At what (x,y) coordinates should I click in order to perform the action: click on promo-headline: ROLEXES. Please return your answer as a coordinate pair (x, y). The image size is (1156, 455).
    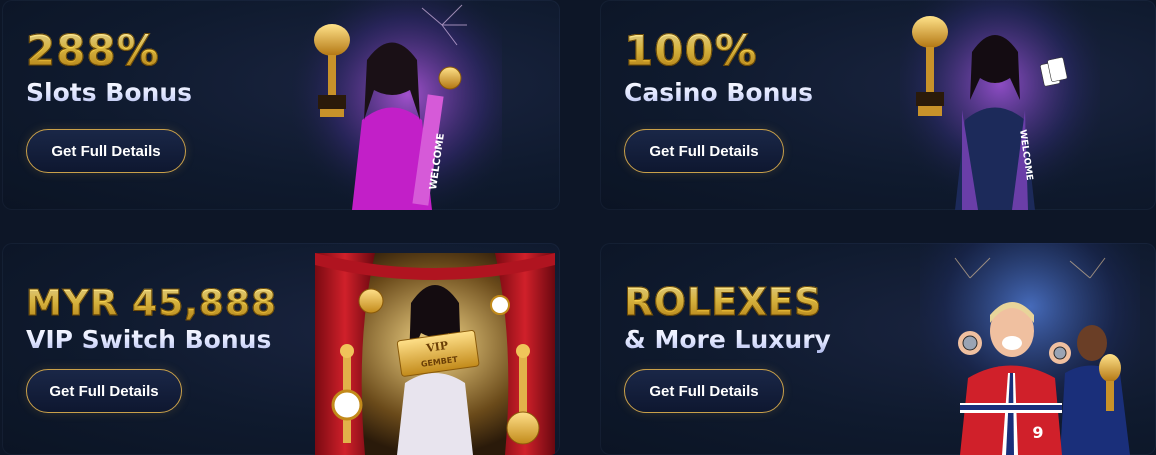
    Looking at the image, I should click on (723, 302).